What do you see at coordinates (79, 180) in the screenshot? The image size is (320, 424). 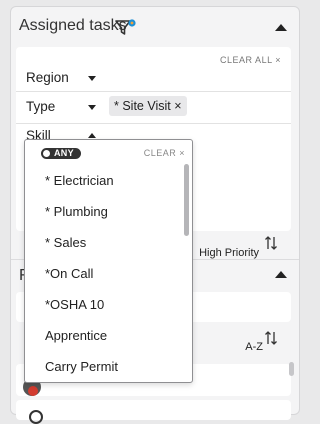 I see `skill-option: * Electrician` at bounding box center [79, 180].